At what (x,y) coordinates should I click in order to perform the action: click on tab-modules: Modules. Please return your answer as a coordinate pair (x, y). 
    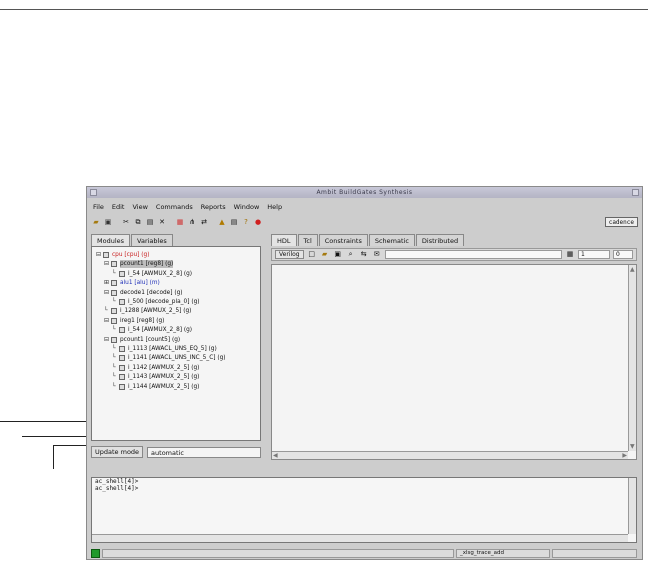
    Looking at the image, I should click on (111, 240).